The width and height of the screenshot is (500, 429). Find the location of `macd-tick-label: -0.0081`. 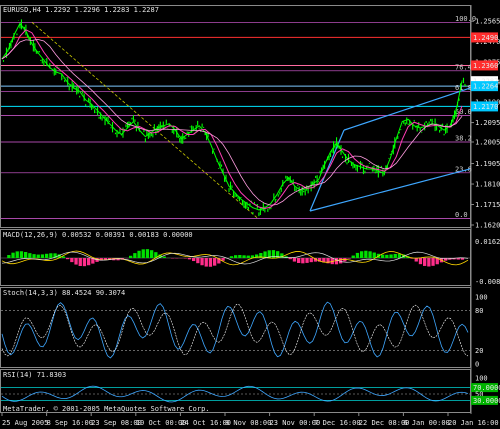

macd-tick-label: -0.0081 is located at coordinates (487, 282).